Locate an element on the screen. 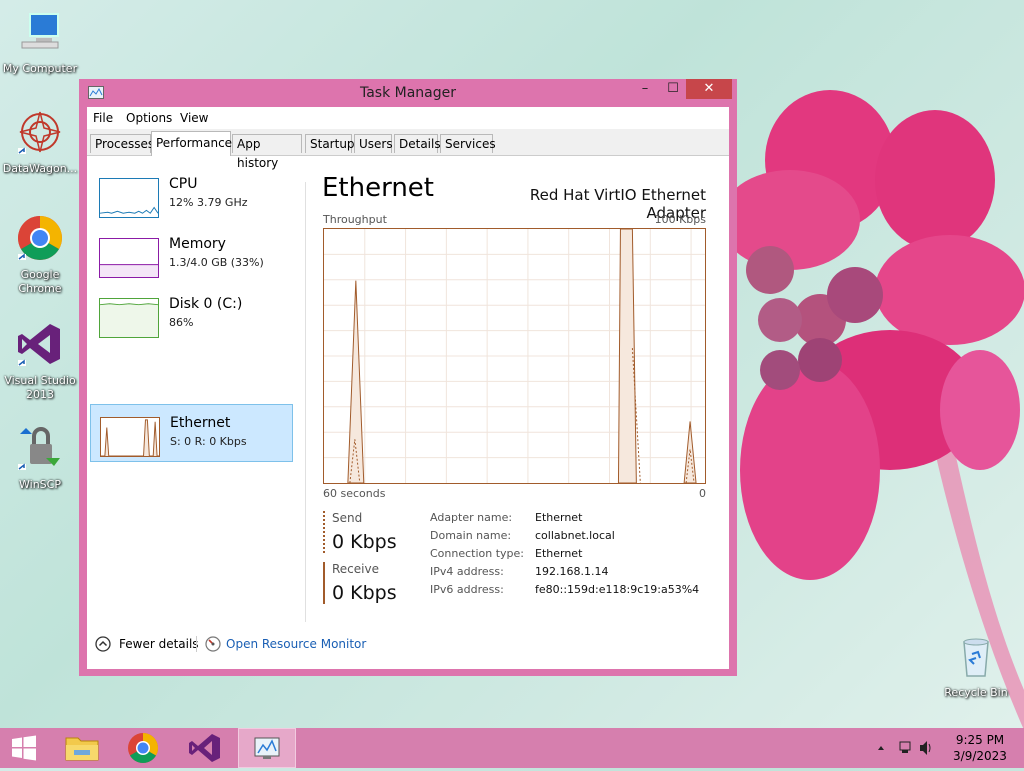 The width and height of the screenshot is (1024, 771). receive-legend-line is located at coordinates (324, 583).